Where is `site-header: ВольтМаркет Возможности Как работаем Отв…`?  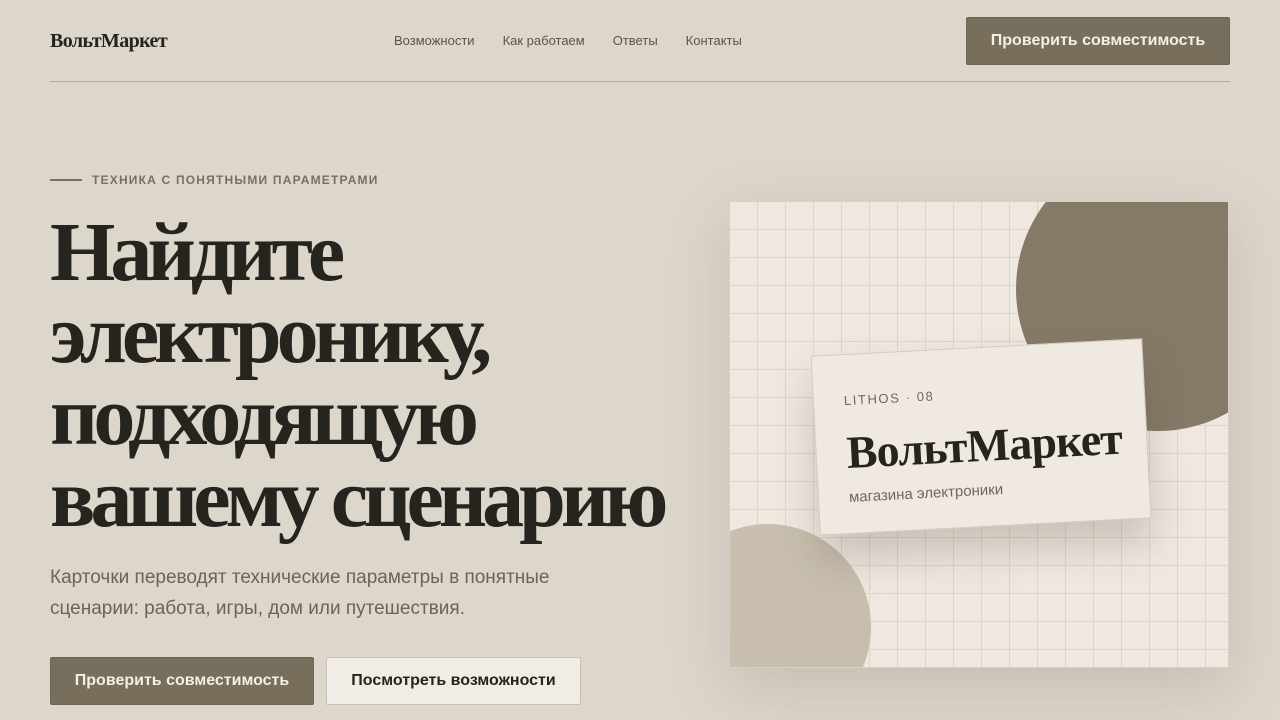 site-header: ВольтМаркет Возможности Как работаем Отв… is located at coordinates (640, 41).